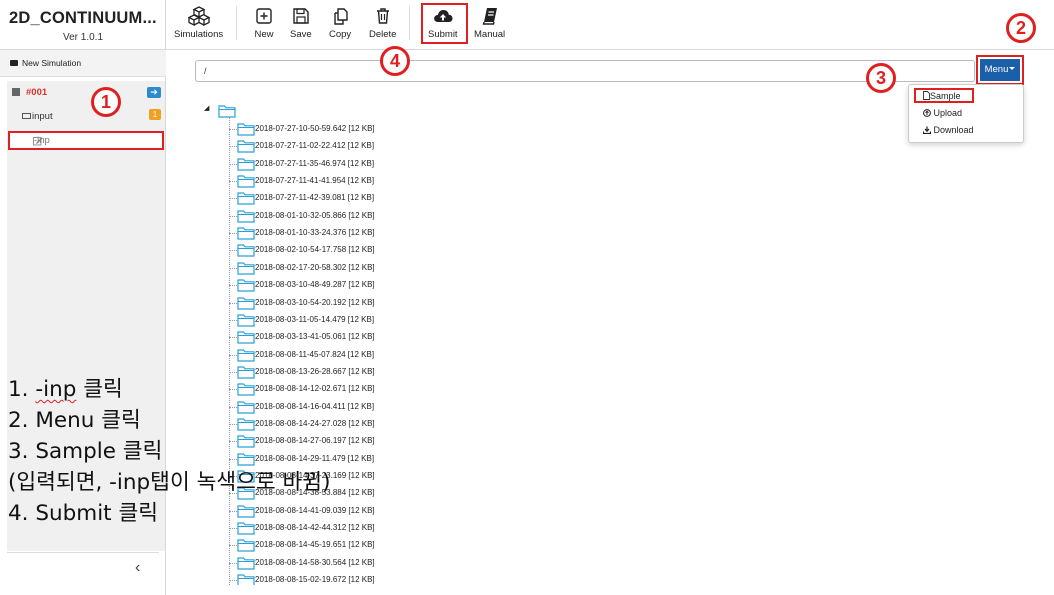 This screenshot has height=595, width=1054. I want to click on instruction-step-4: 4. Submit 클릭, so click(83, 513).